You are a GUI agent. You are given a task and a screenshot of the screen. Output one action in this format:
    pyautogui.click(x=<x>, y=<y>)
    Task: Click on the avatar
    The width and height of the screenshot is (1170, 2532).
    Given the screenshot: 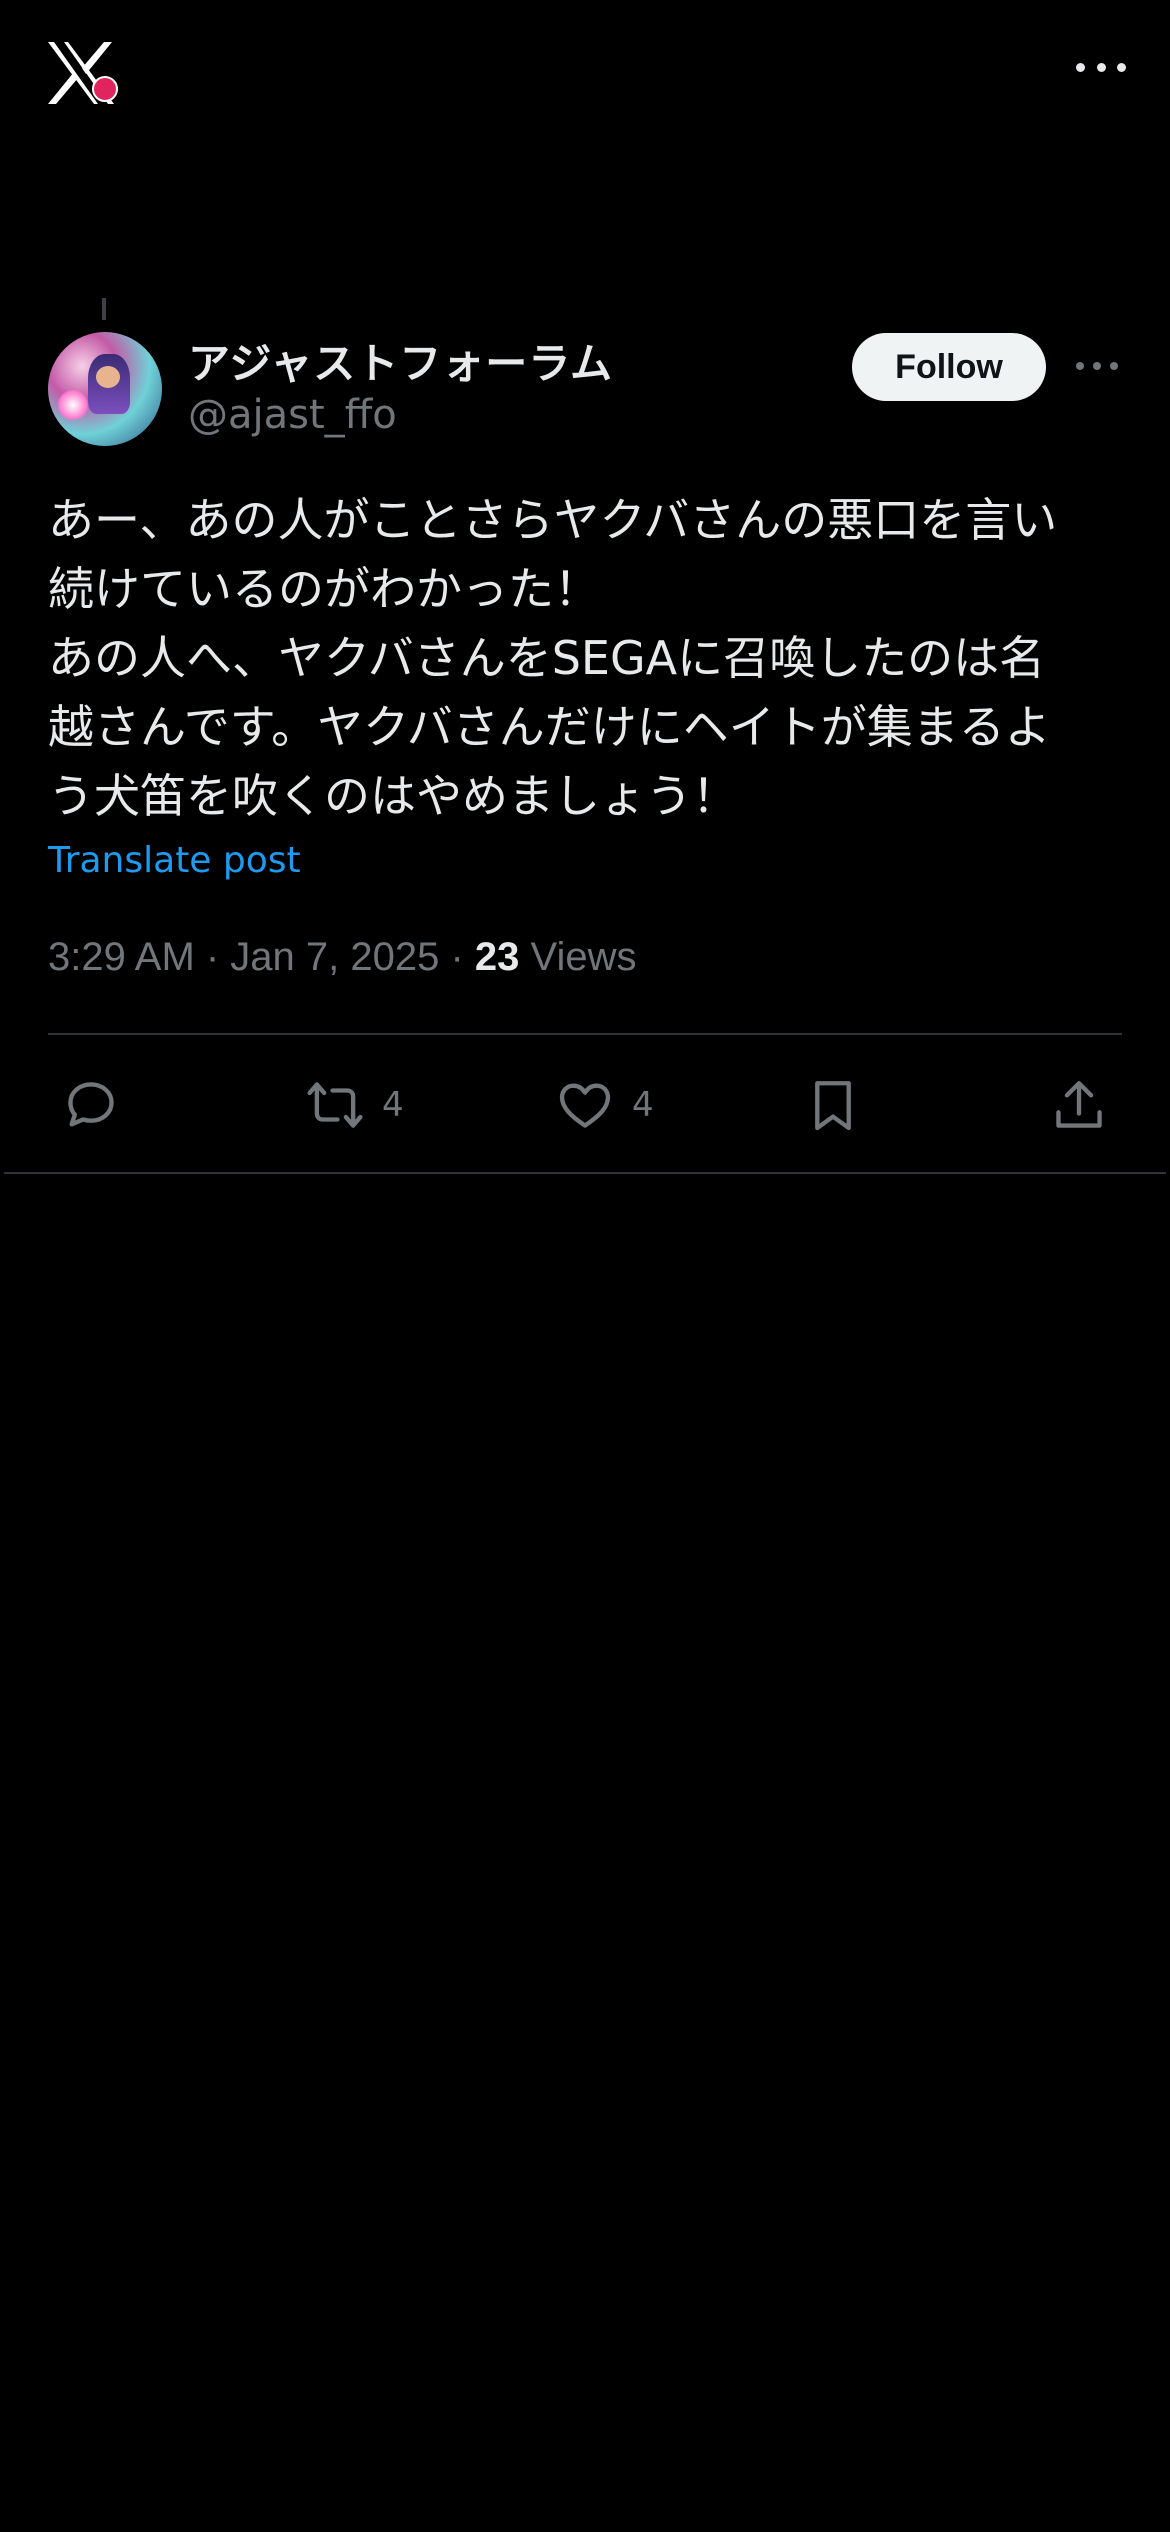 What is the action you would take?
    pyautogui.click(x=105, y=389)
    